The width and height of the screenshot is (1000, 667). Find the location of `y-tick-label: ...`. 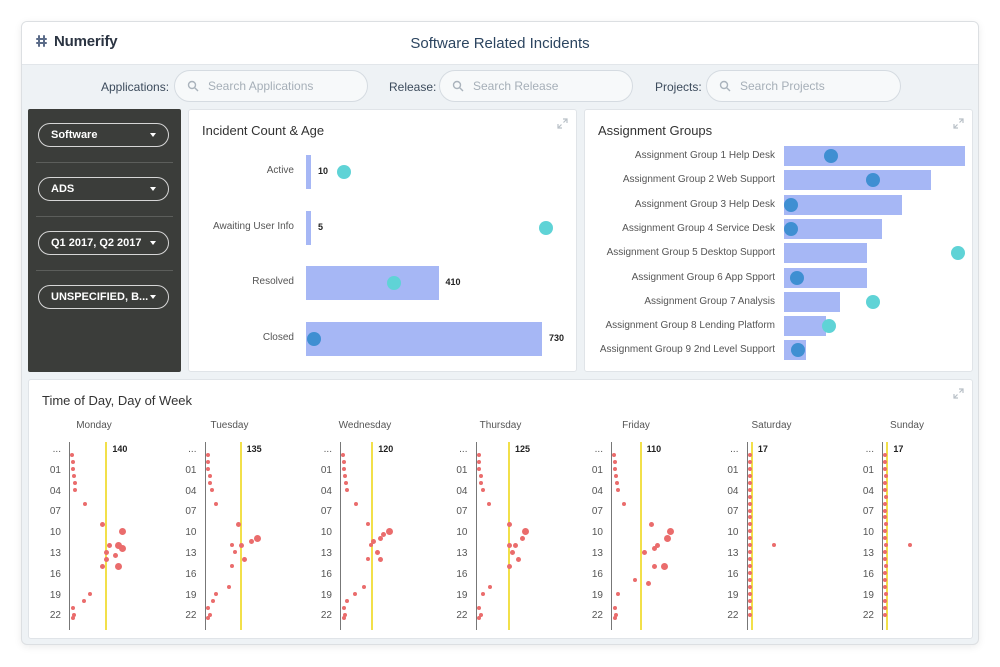

y-tick-label: ... is located at coordinates (192, 449).